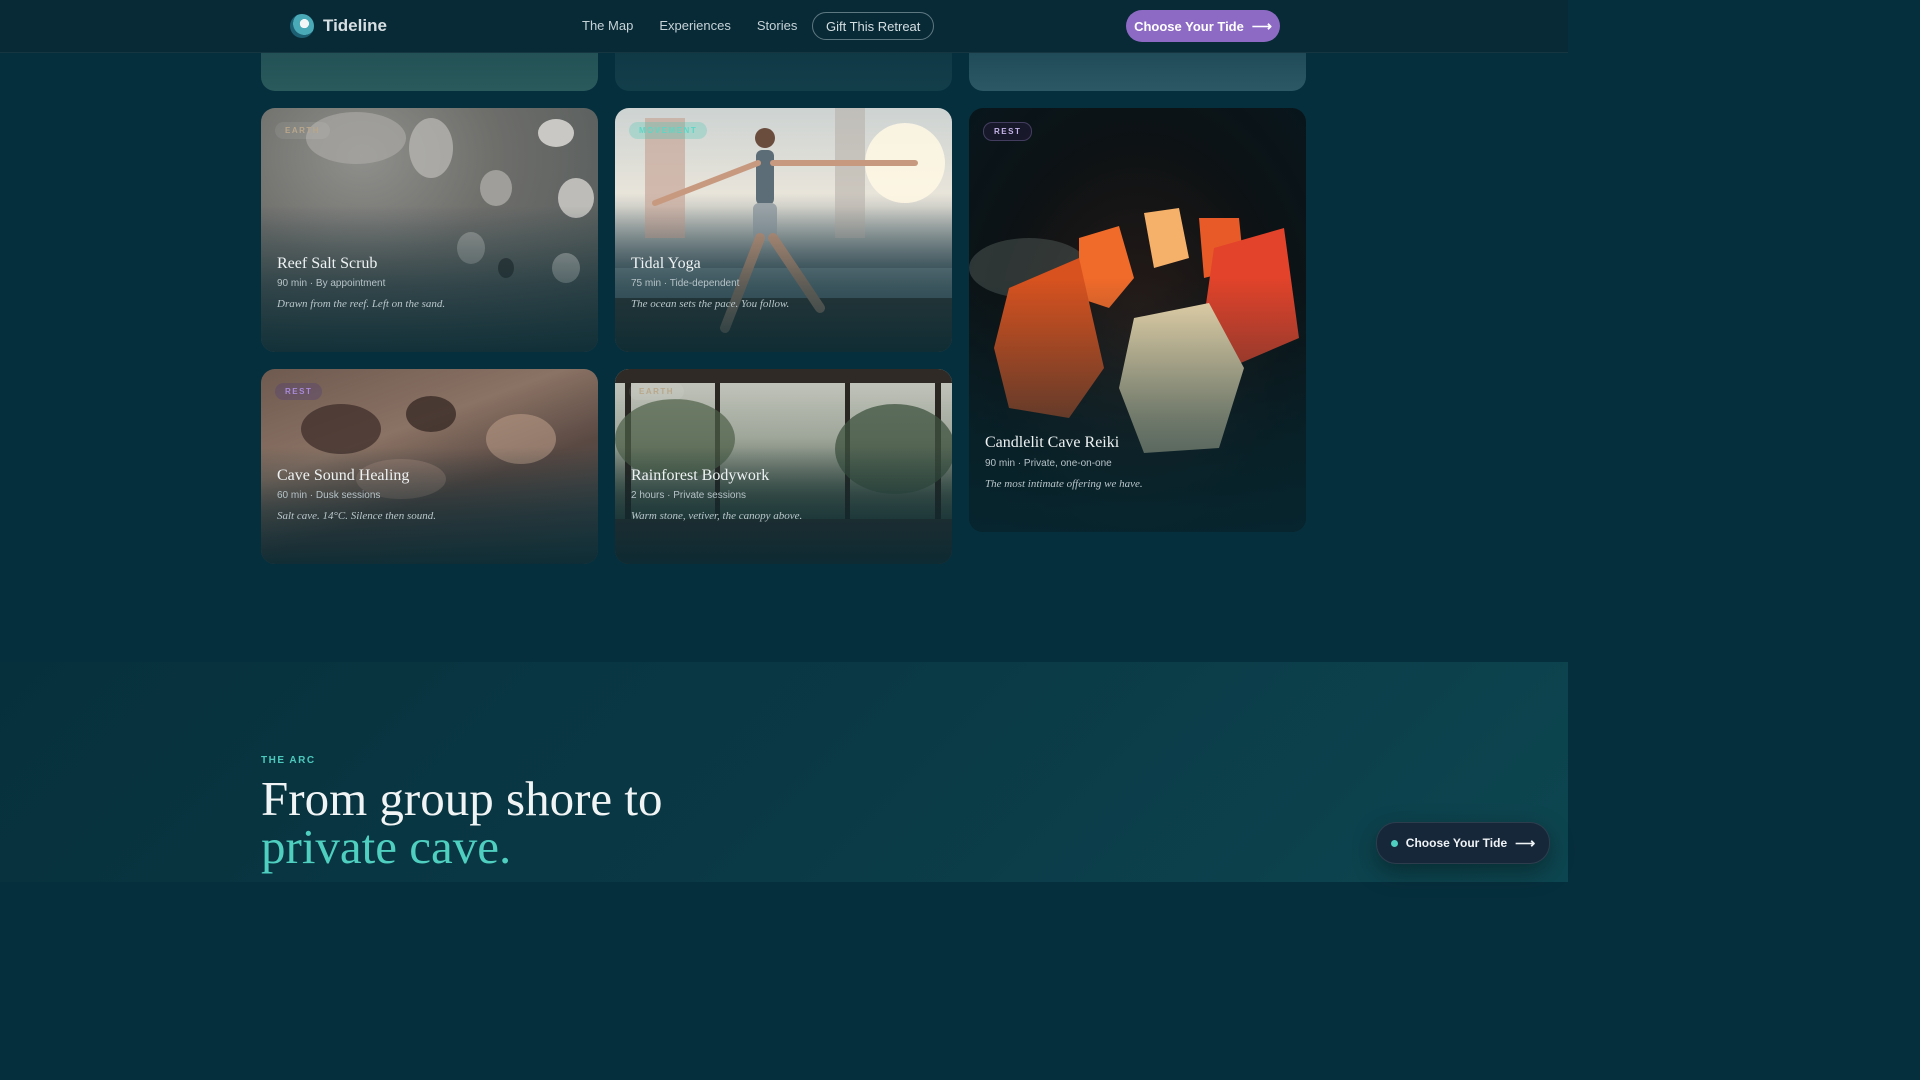 This screenshot has width=1920, height=1080. What do you see at coordinates (386, 846) in the screenshot?
I see `headline-line-2: private cave.` at bounding box center [386, 846].